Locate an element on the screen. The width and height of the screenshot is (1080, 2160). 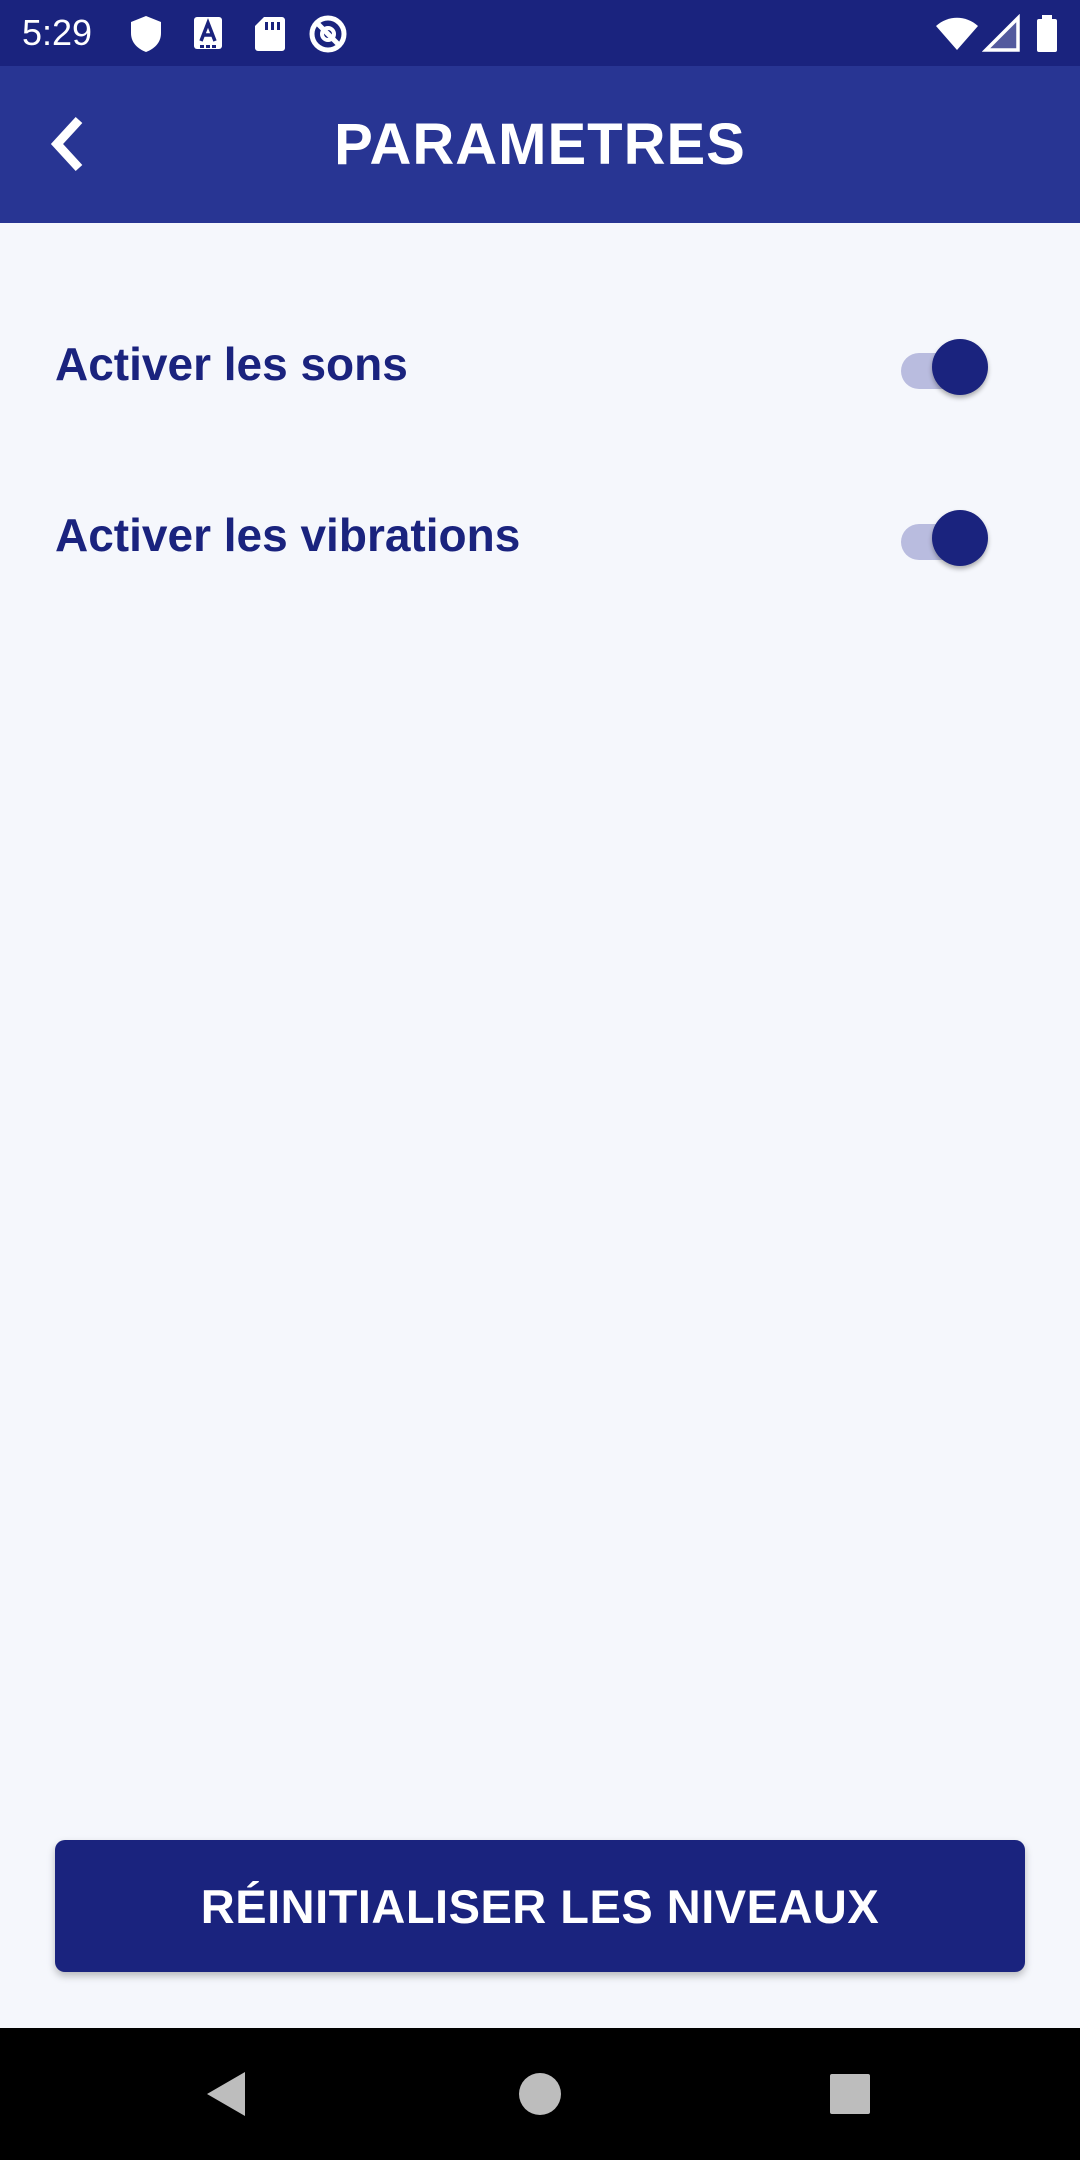
sounds-toggle is located at coordinates (945, 364).